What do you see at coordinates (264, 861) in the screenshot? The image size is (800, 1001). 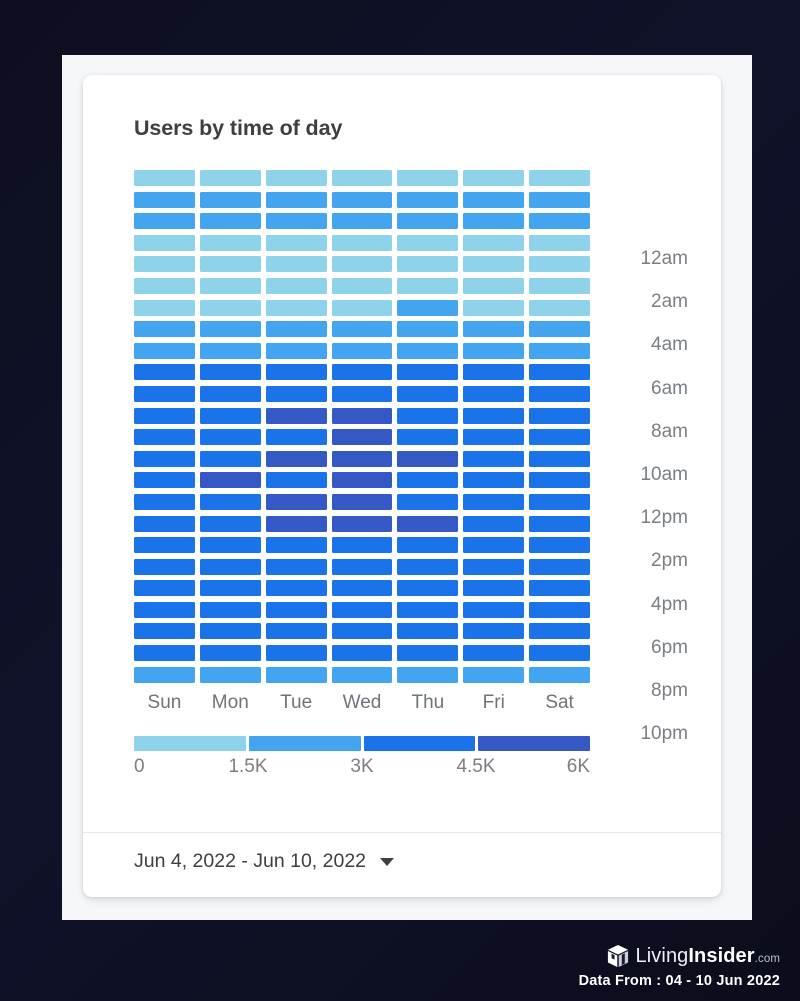 I see `date-range-selector: Jun 4, 2022 - Jun 10, 2022` at bounding box center [264, 861].